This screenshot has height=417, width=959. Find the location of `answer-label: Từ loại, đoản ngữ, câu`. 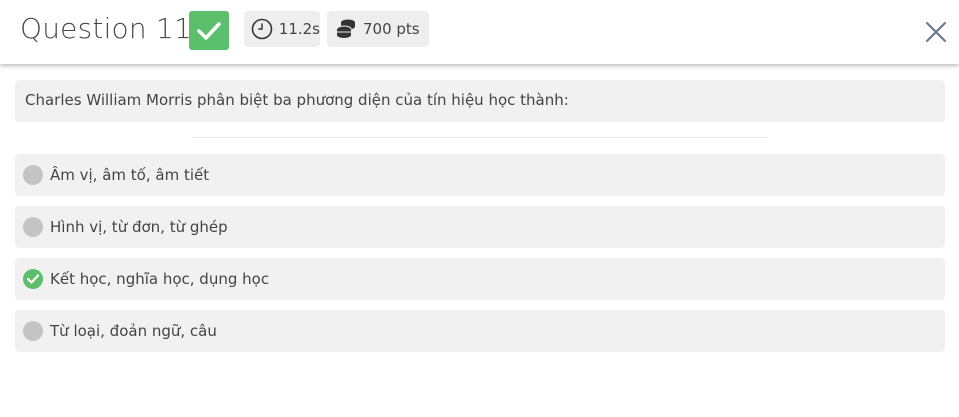

answer-label: Từ loại, đoản ngữ, câu is located at coordinates (133, 331).